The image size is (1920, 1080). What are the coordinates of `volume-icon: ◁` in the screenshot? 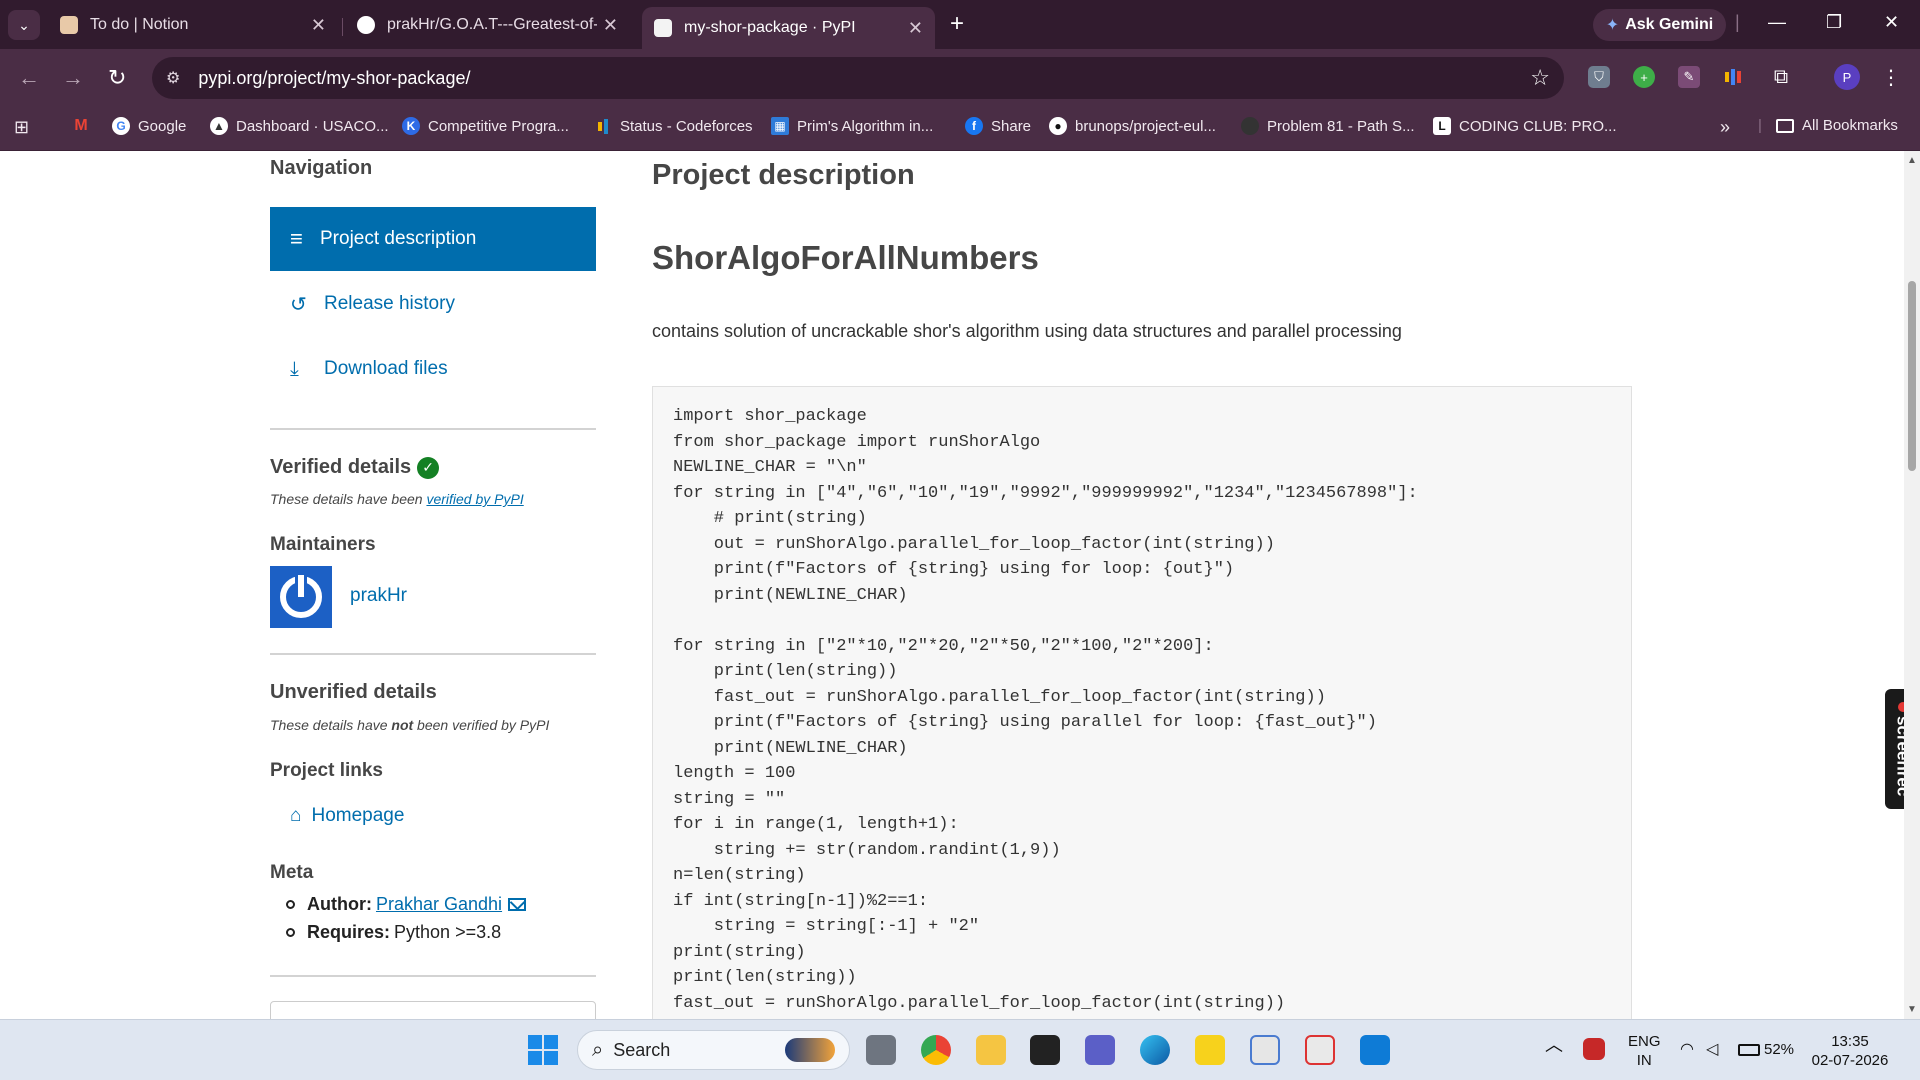 It's located at (1712, 1049).